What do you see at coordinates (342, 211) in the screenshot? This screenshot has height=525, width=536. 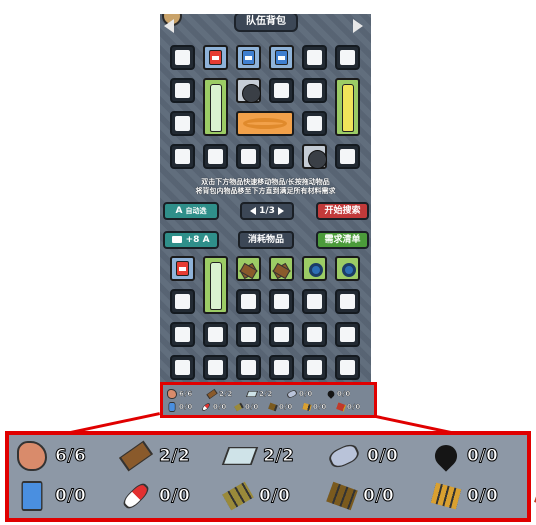 I see `start-search-button: 开始搜索` at bounding box center [342, 211].